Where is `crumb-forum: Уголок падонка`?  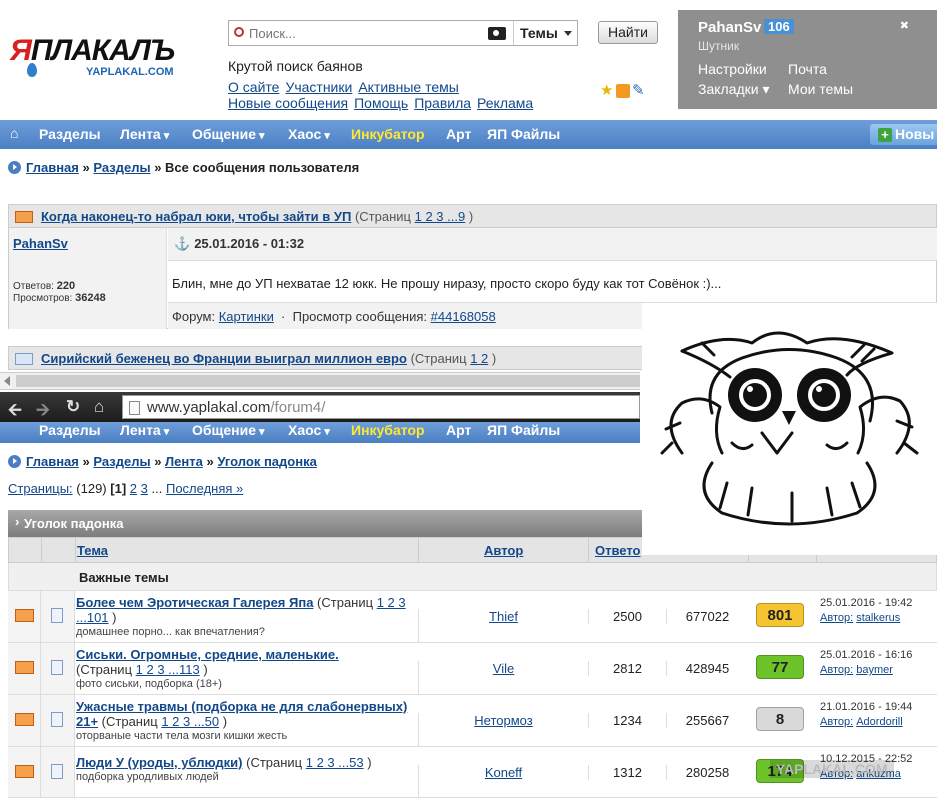 crumb-forum: Уголок падонка is located at coordinates (266, 461).